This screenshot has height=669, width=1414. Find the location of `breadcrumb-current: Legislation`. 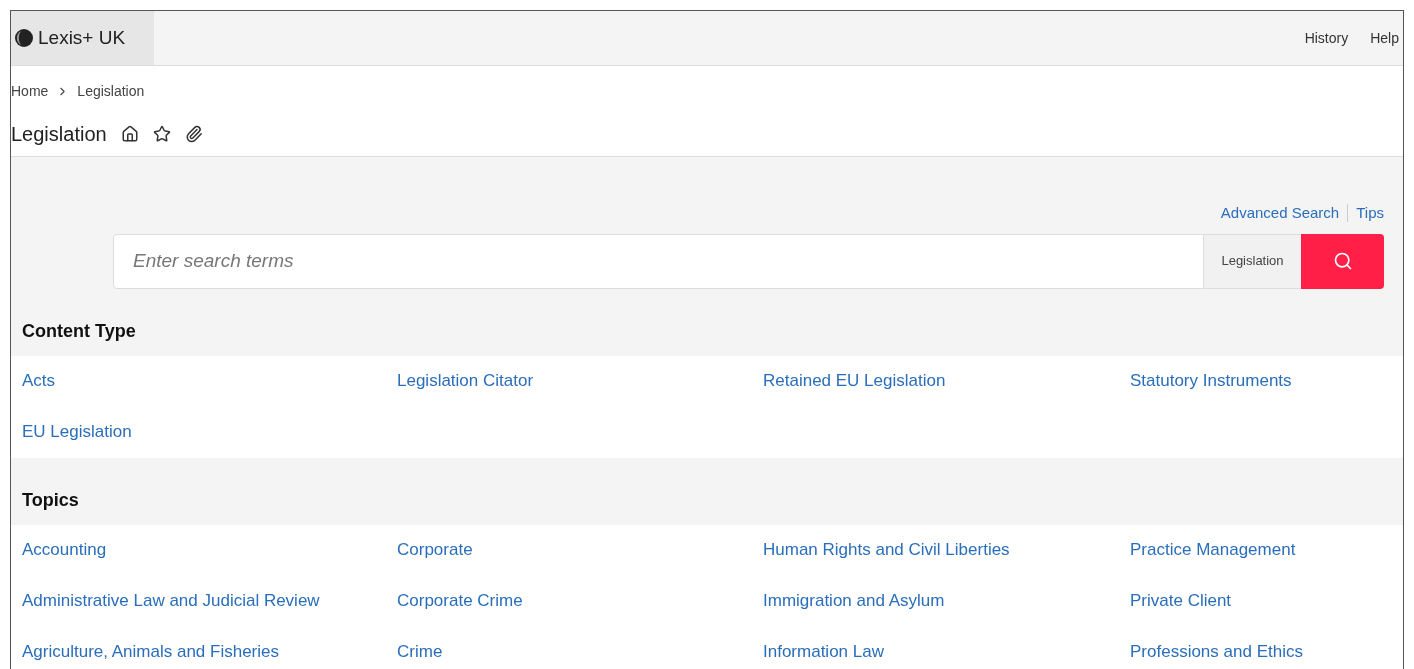

breadcrumb-current: Legislation is located at coordinates (111, 91).